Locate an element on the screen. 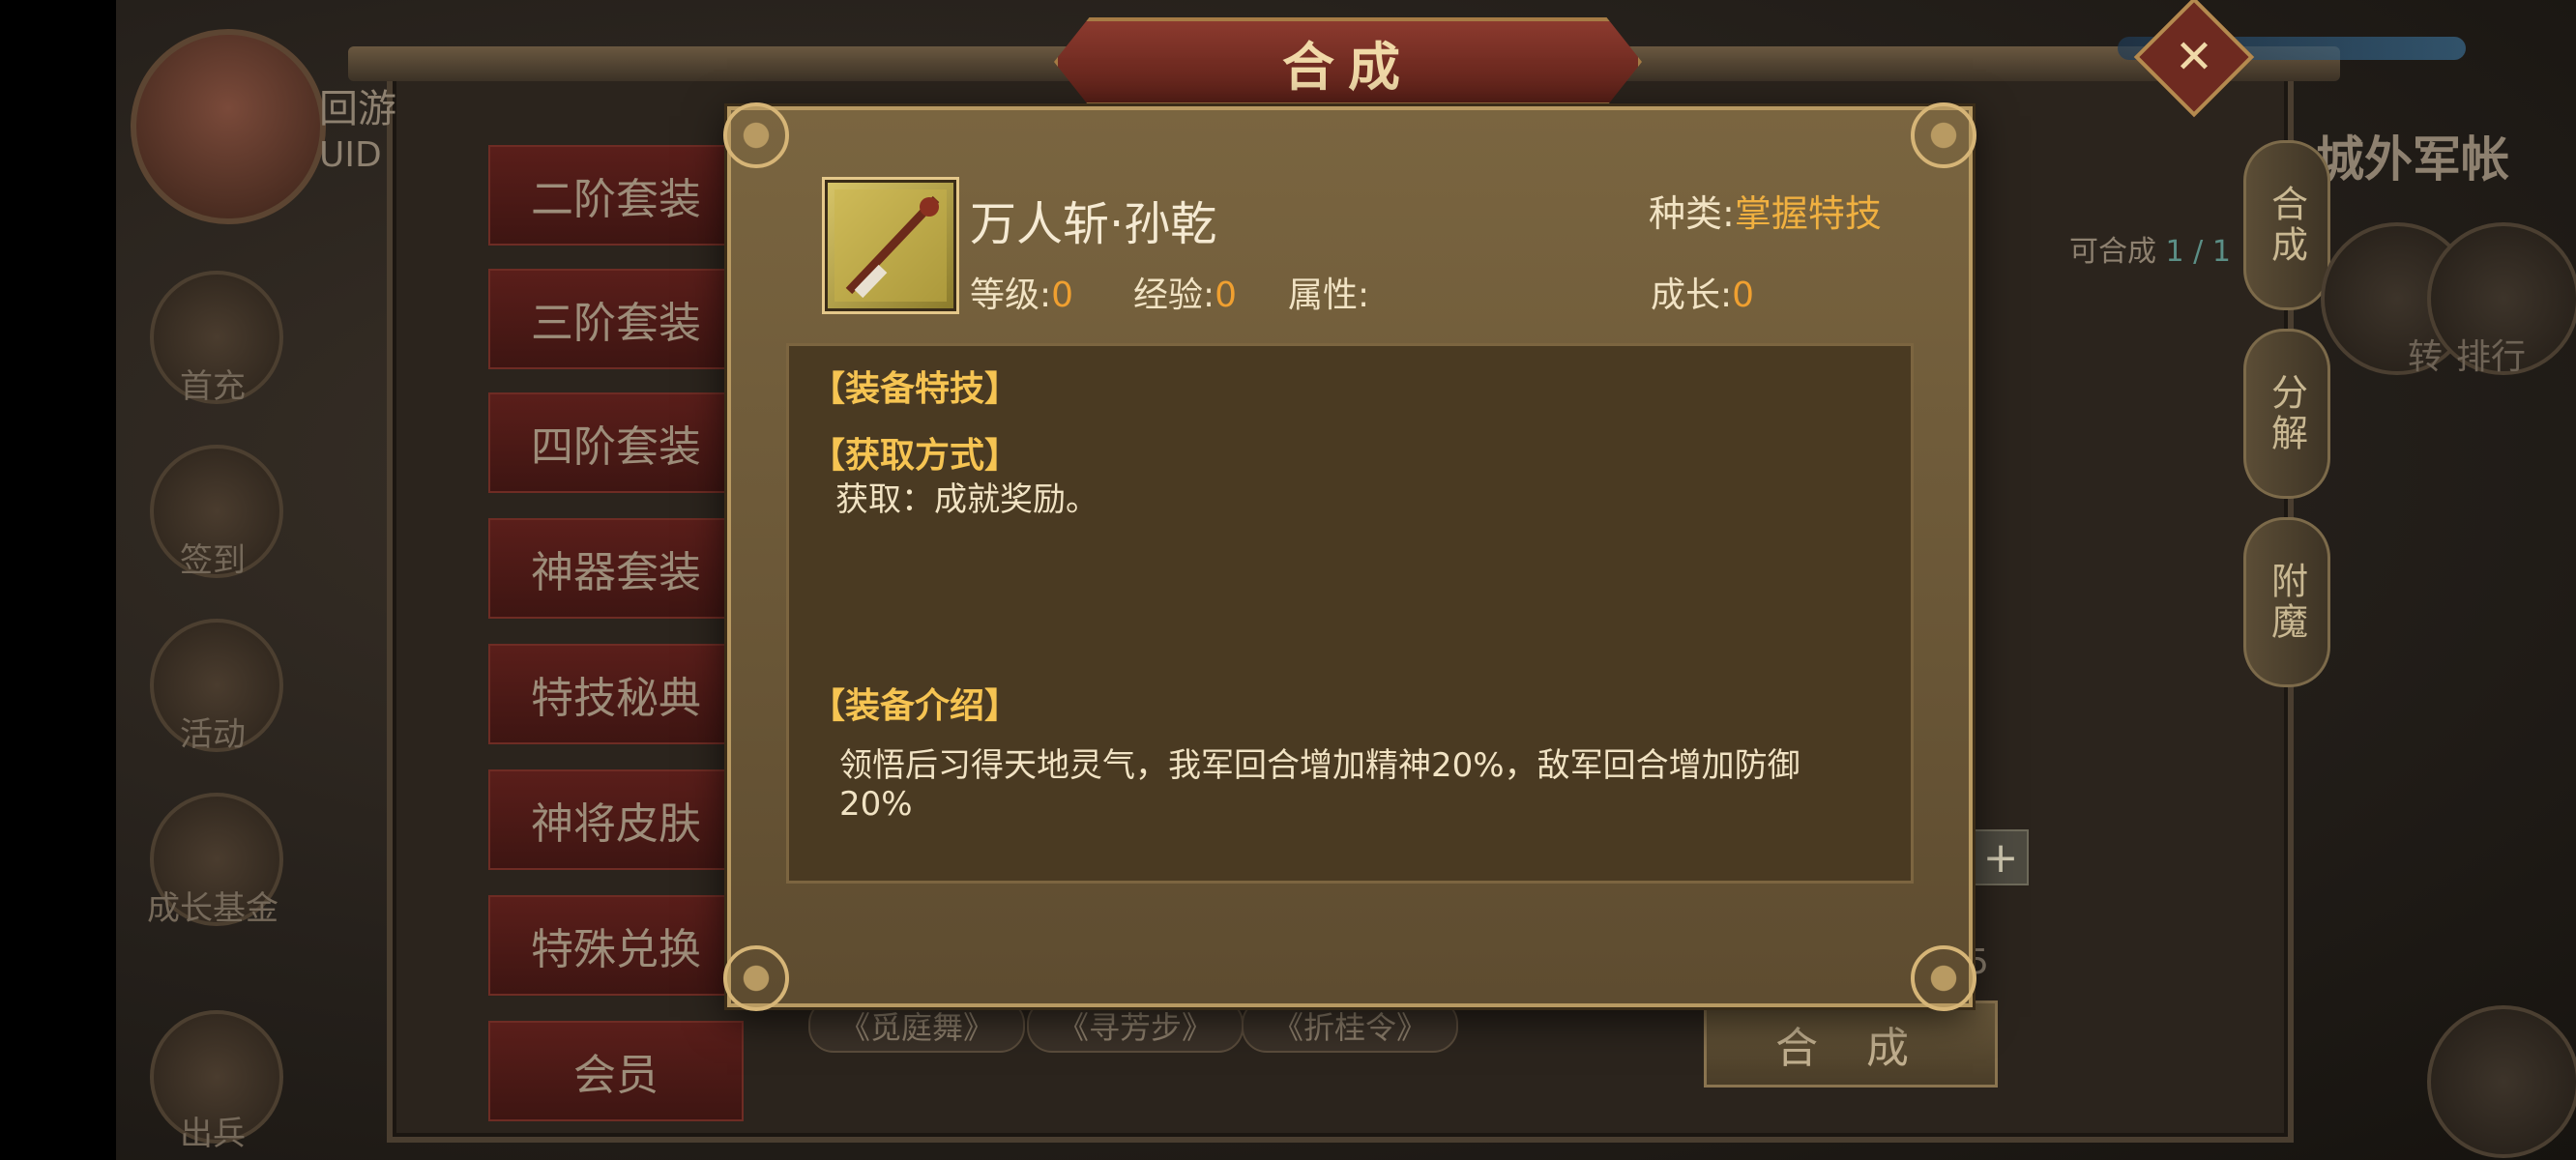 The width and height of the screenshot is (2576, 1160). side-label-activity: 活动 is located at coordinates (213, 735).